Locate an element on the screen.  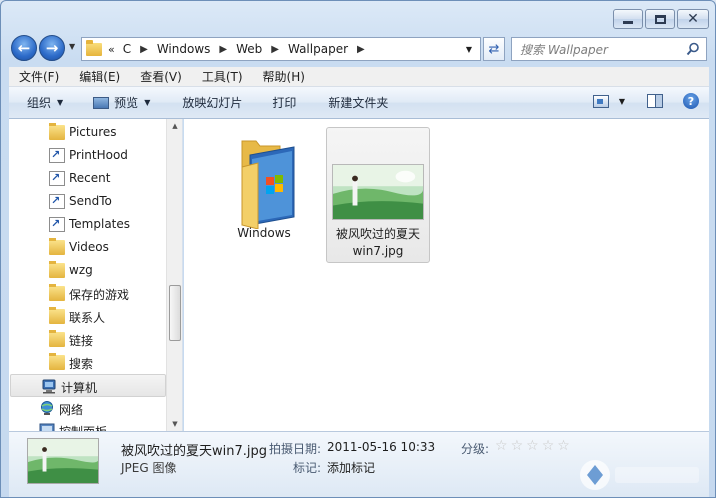
file-item-wallpaper-jpg: 被风吹过的夏天 win7.jpg is located at coordinates (378, 195).